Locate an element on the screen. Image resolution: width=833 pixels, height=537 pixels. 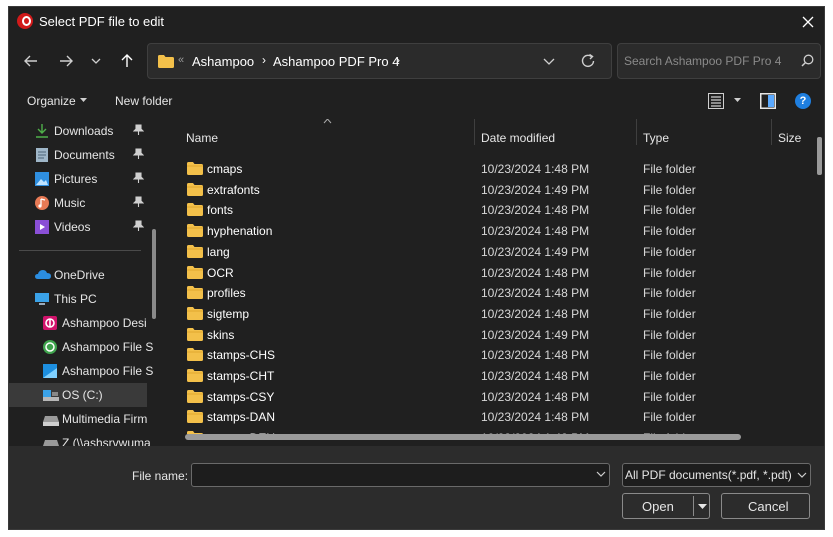
sidebar-item-pictures: Pictures is located at coordinates (78, 179).